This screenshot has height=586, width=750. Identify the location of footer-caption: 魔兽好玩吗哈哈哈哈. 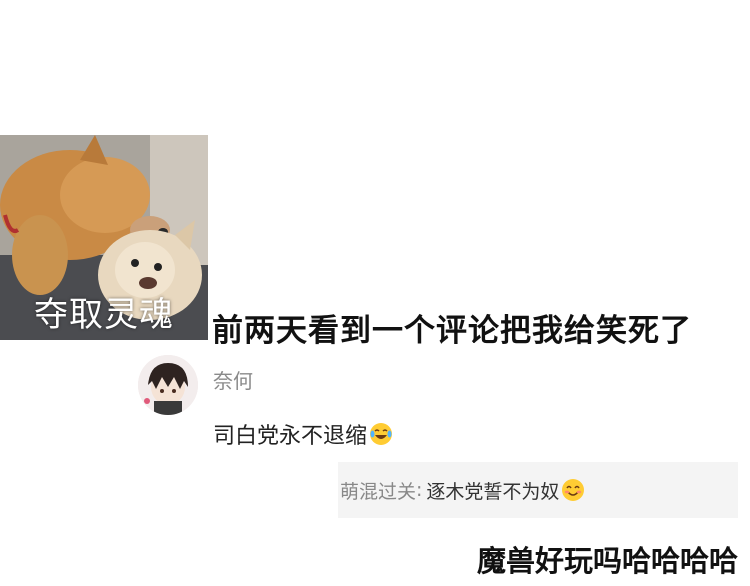
(607, 561).